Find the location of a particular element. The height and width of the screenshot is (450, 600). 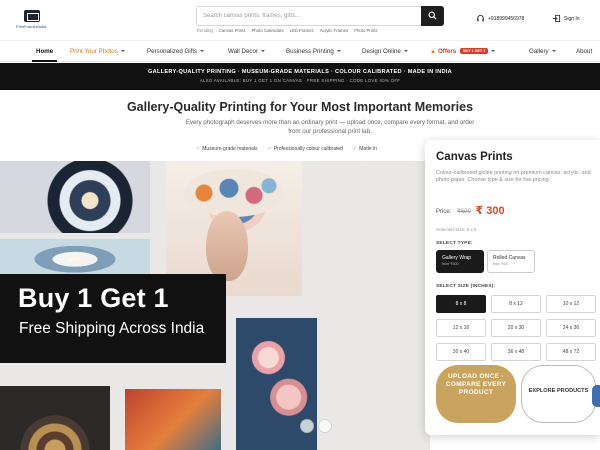

nav-personalized-gifts: Personalized Gifts is located at coordinates (176, 51).